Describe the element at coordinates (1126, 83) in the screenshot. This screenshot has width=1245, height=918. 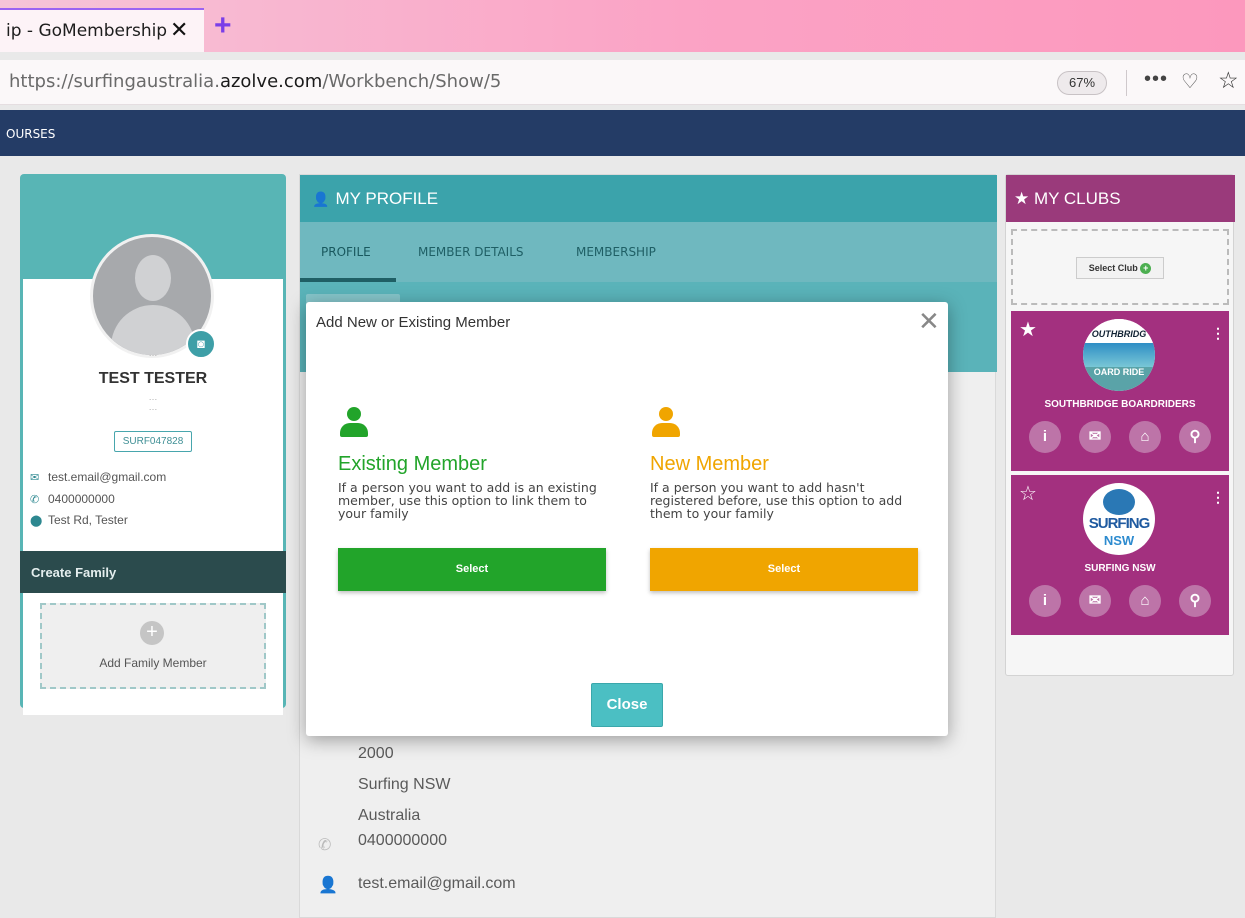
I see `url-separator` at that location.